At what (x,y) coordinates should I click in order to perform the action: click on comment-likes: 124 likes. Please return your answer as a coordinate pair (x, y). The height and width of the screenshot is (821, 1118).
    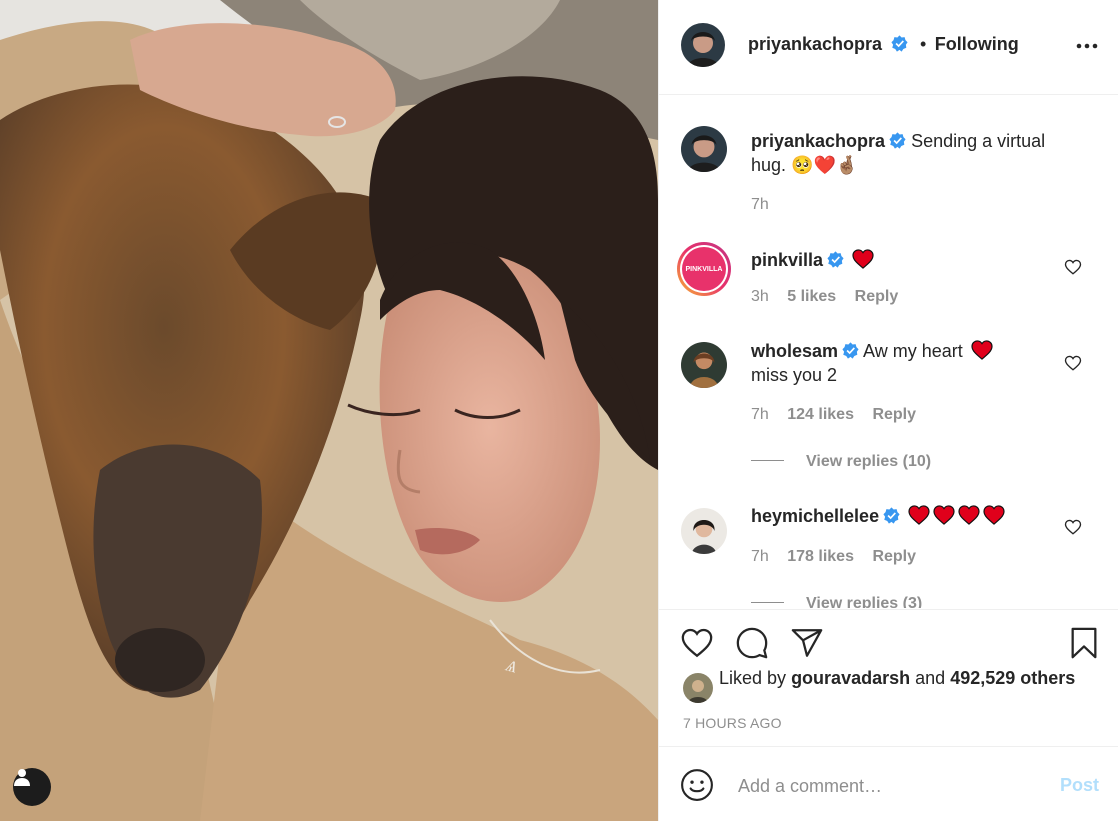
    Looking at the image, I should click on (820, 414).